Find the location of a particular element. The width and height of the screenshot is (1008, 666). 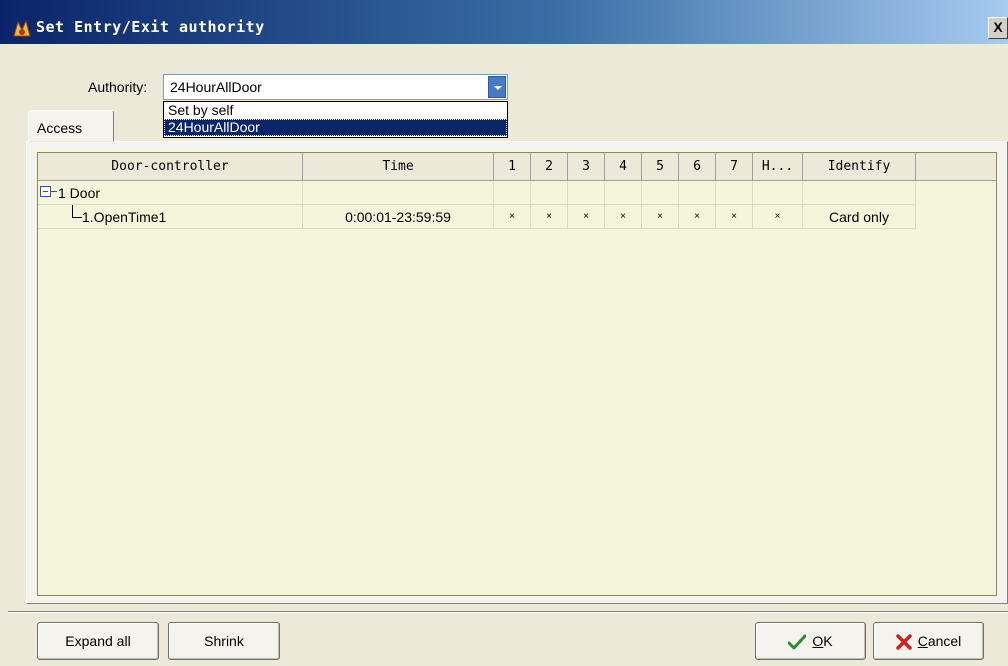

col-header-day-7: 7 is located at coordinates (734, 167).